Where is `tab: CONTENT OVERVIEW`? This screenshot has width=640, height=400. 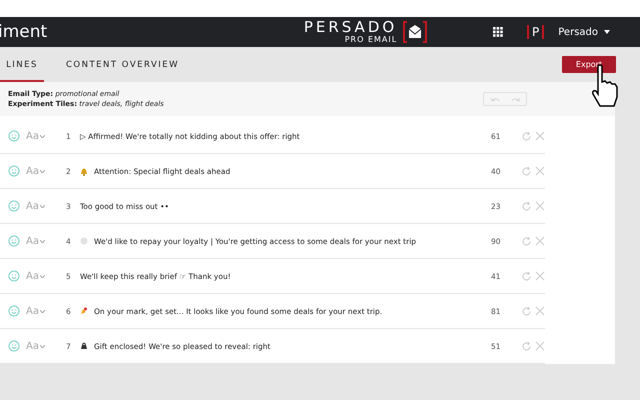 tab: CONTENT OVERVIEW is located at coordinates (123, 64).